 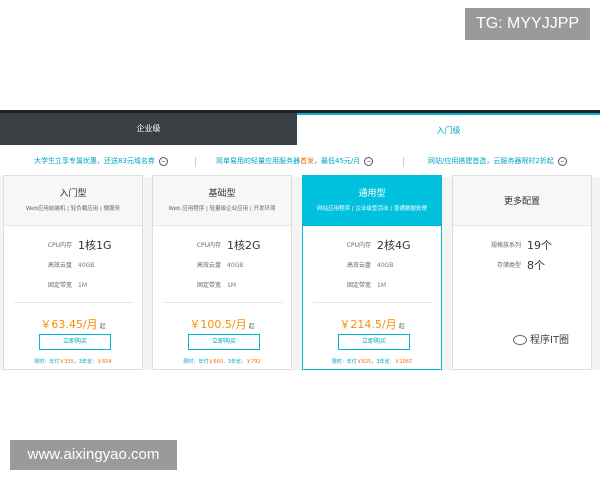 I want to click on plan-card-header: 入门型 Web应用前端机 | 轻负载应用 | 微服务, so click(x=73, y=201).